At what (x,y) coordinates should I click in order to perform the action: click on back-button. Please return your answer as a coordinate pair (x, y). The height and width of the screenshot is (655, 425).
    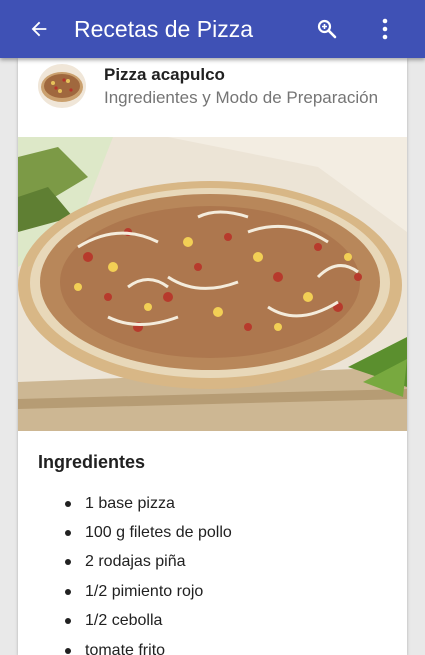
    Looking at the image, I should click on (39, 29).